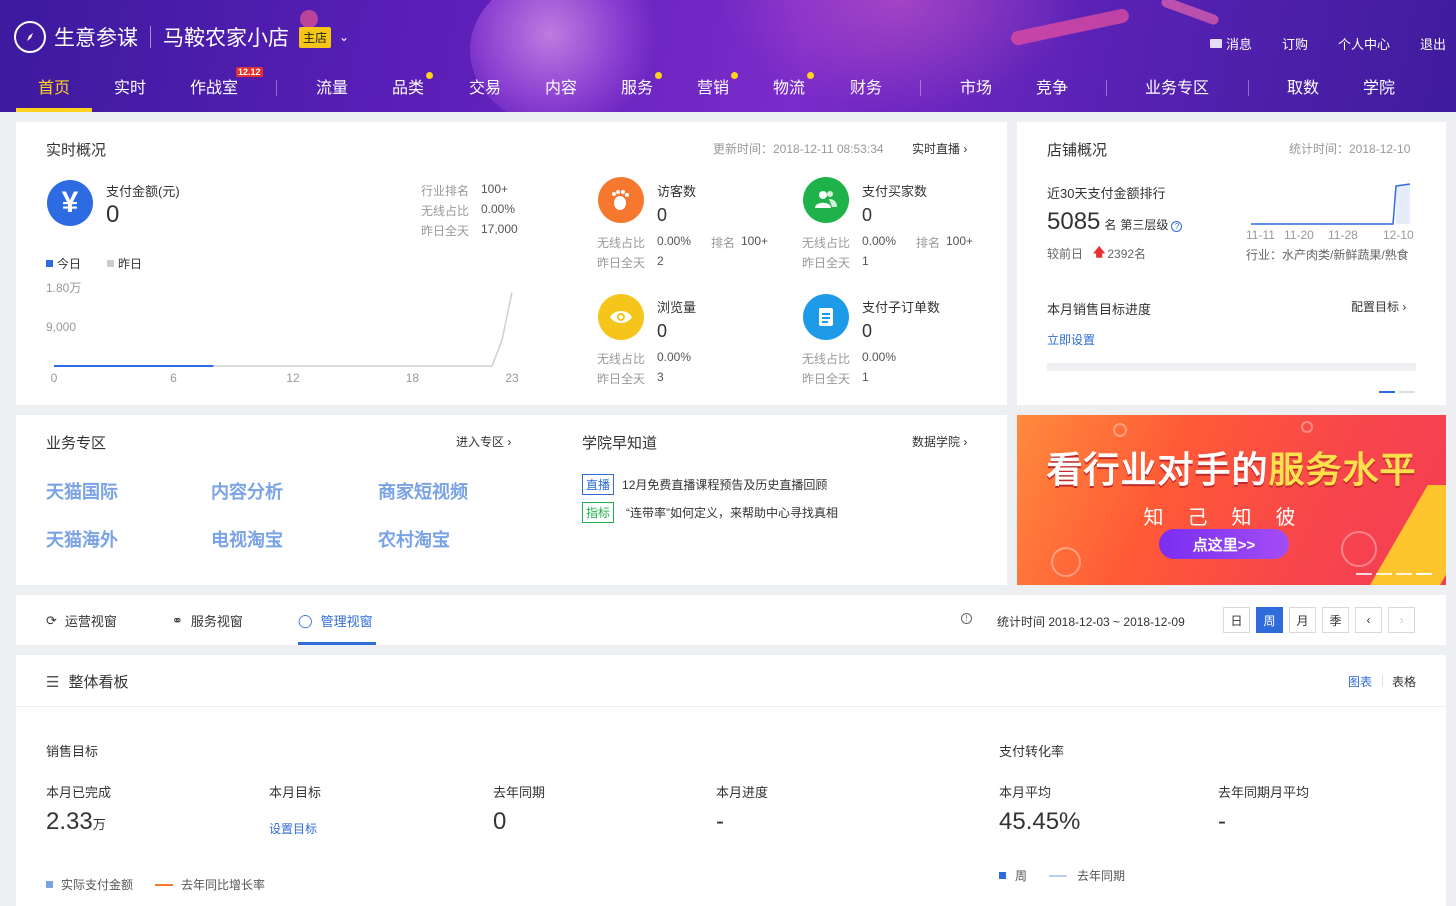 The width and height of the screenshot is (1456, 906). What do you see at coordinates (1368, 620) in the screenshot?
I see `prev-period-button: ‹` at bounding box center [1368, 620].